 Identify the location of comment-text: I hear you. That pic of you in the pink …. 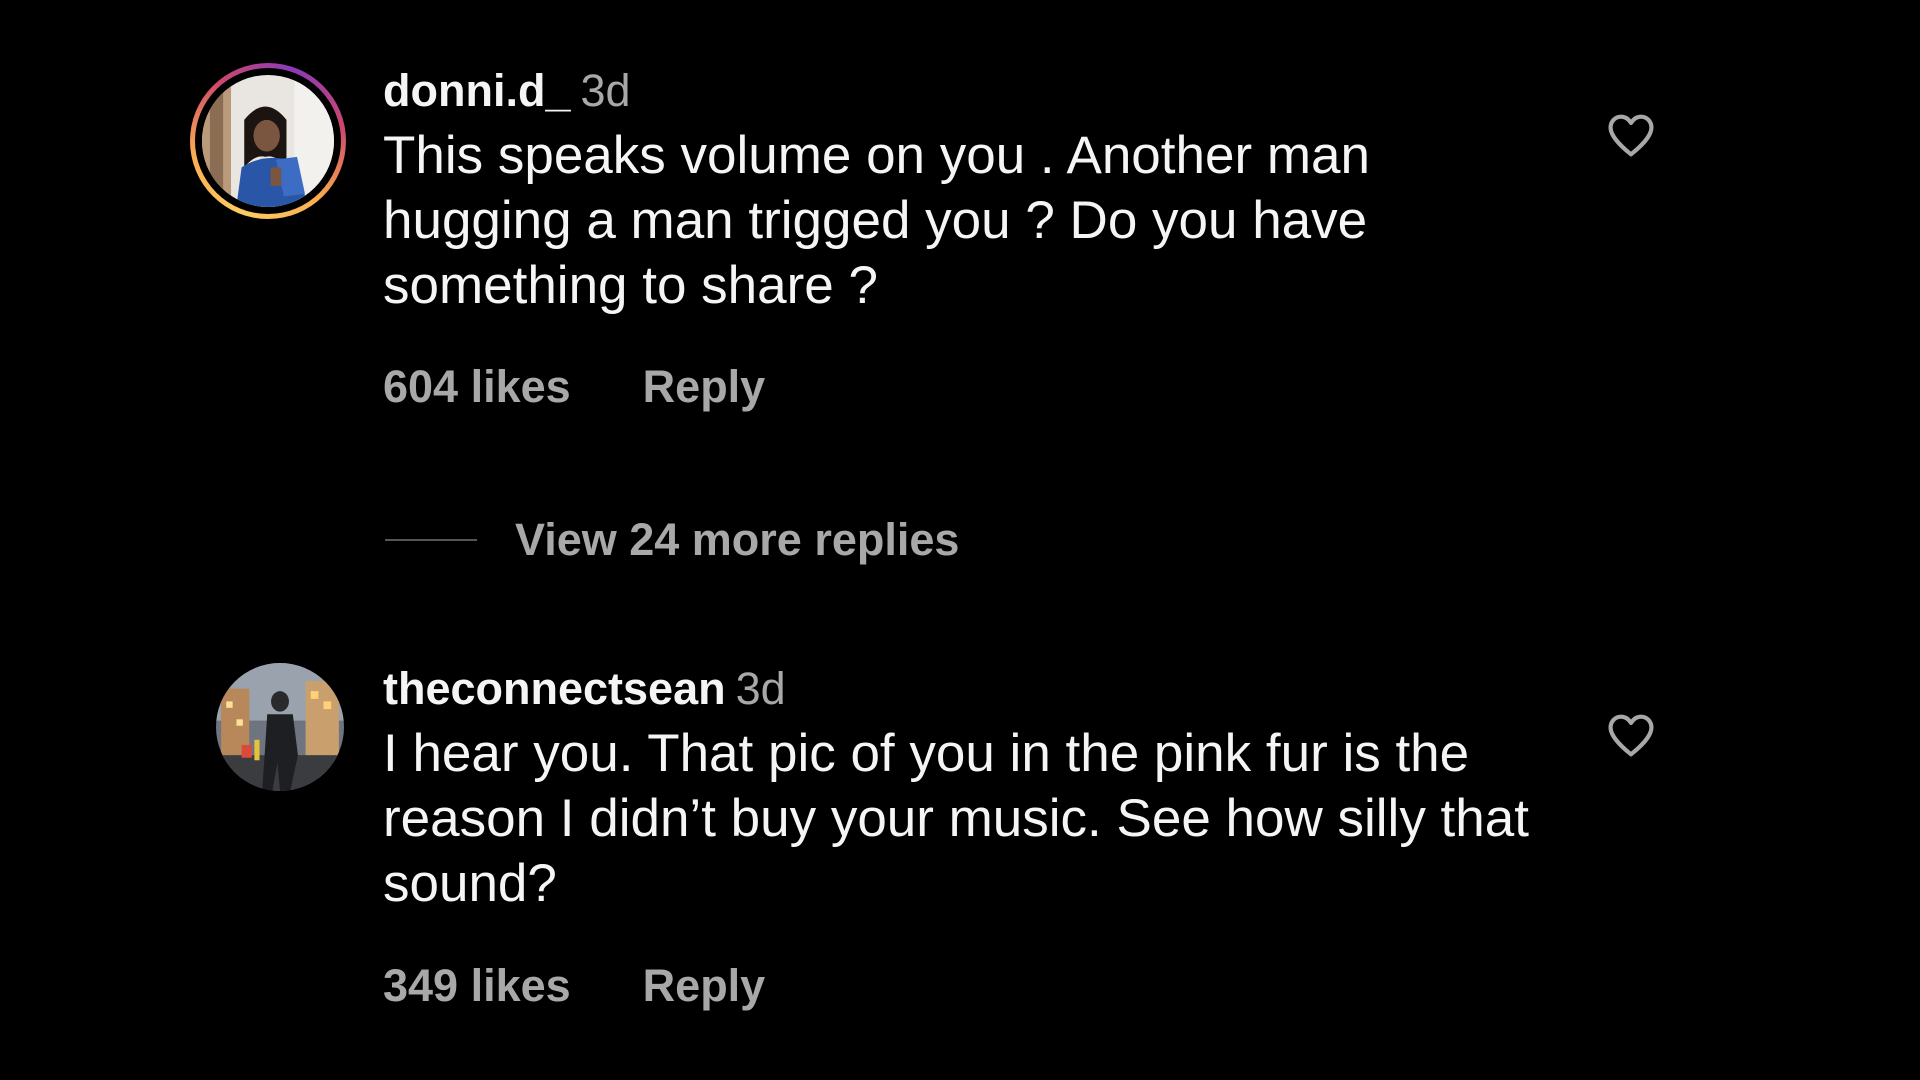
(956, 818).